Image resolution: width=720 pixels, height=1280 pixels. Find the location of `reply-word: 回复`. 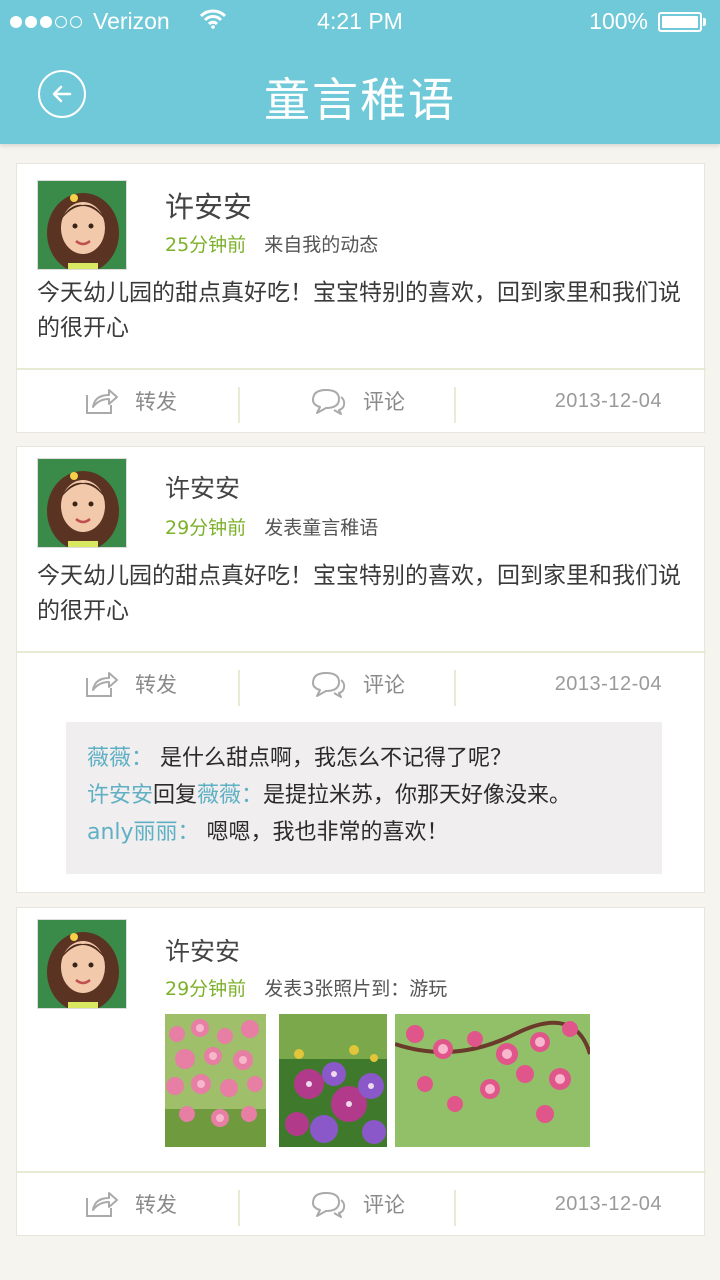

reply-word: 回复 is located at coordinates (175, 795).